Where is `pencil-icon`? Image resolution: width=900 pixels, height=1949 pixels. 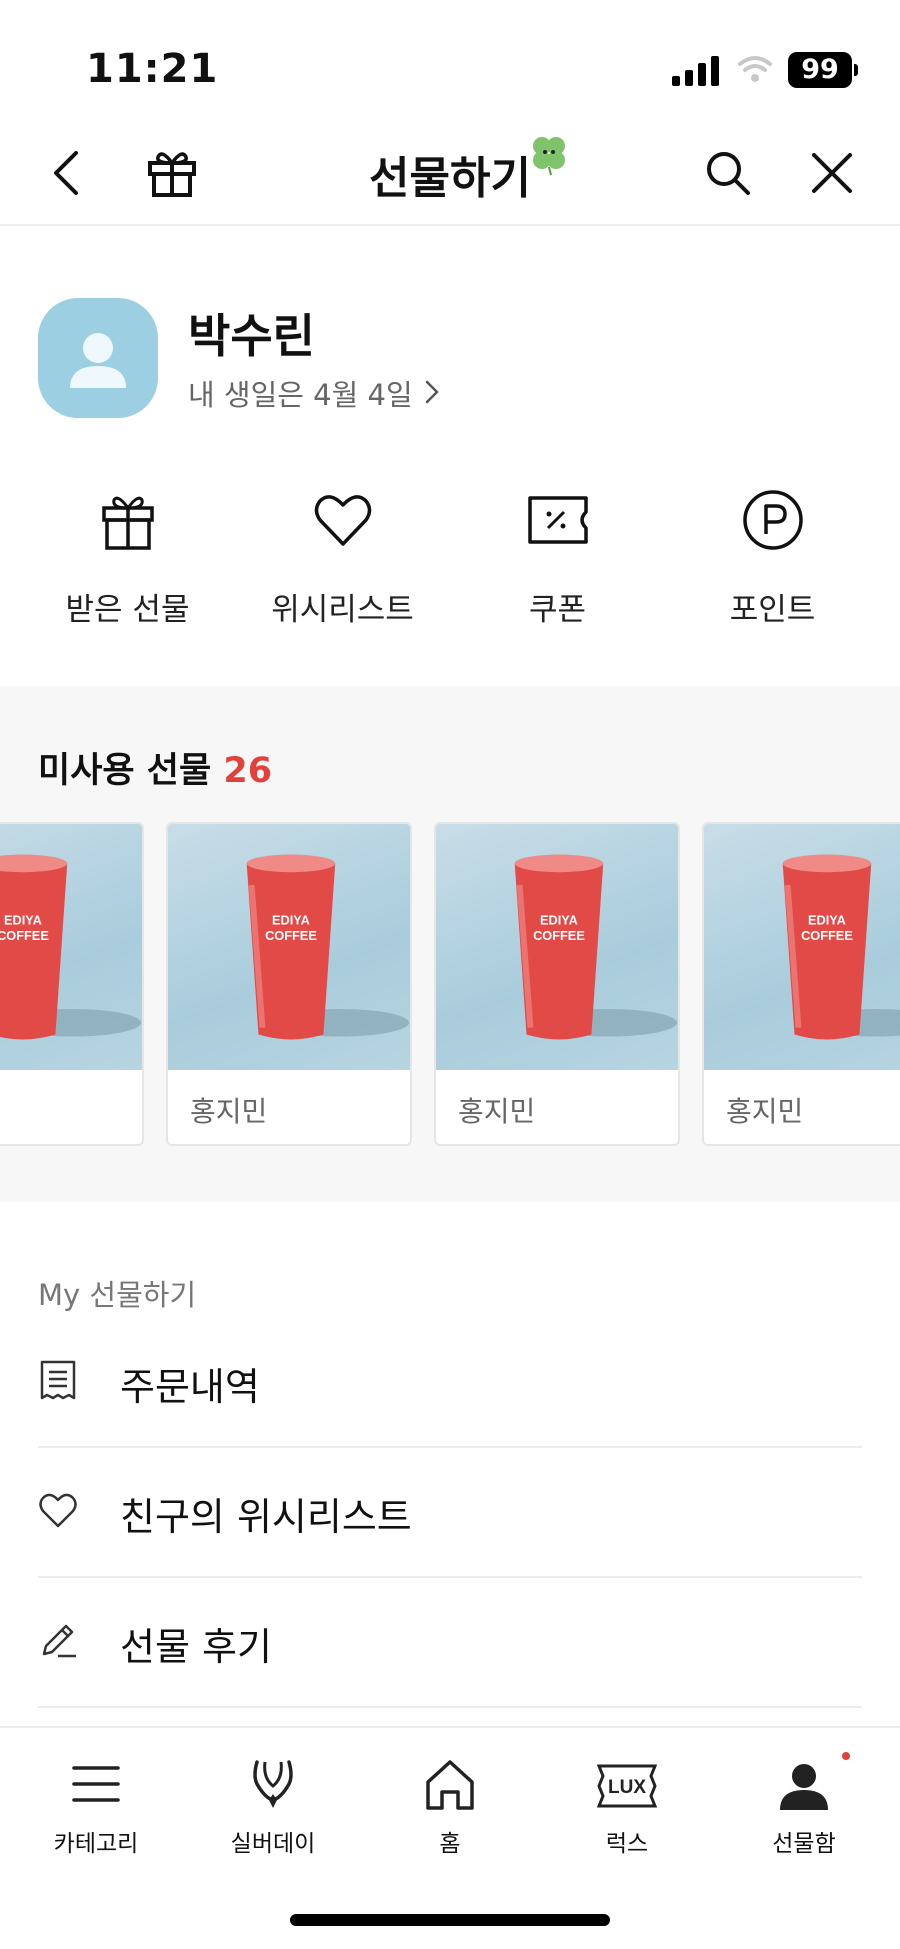 pencil-icon is located at coordinates (59, 1641).